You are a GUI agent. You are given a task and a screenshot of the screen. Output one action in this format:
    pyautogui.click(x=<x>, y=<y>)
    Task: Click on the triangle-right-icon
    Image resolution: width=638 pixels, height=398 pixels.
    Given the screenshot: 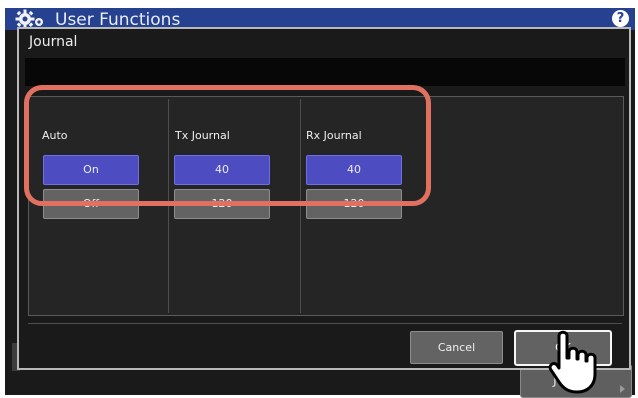 What is the action you would take?
    pyautogui.click(x=622, y=389)
    